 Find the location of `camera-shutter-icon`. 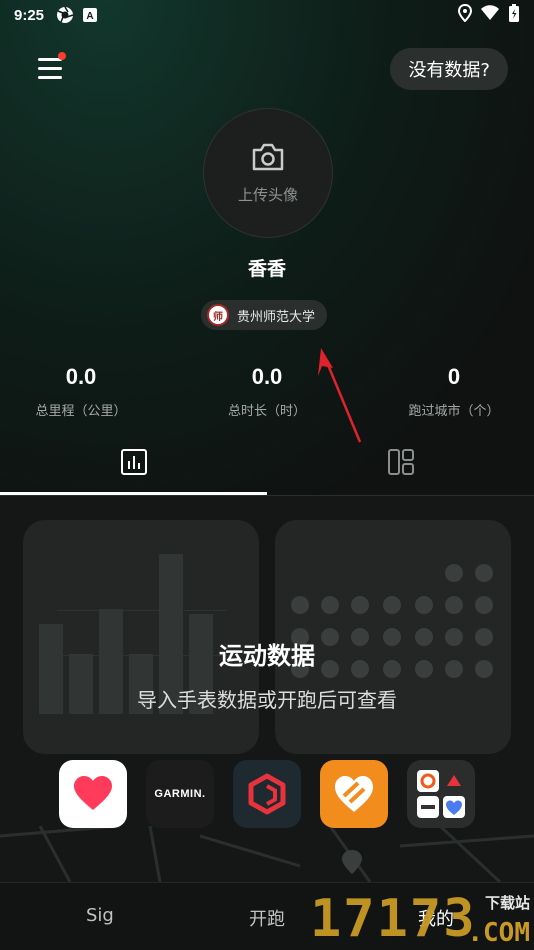

camera-shutter-icon is located at coordinates (65, 15).